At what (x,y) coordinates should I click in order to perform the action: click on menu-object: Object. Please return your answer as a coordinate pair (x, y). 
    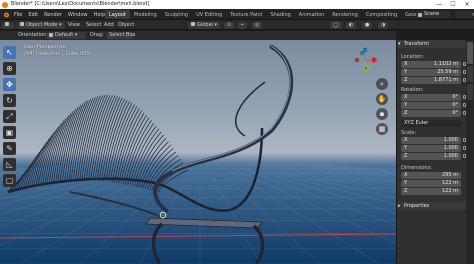
    Looking at the image, I should click on (126, 25).